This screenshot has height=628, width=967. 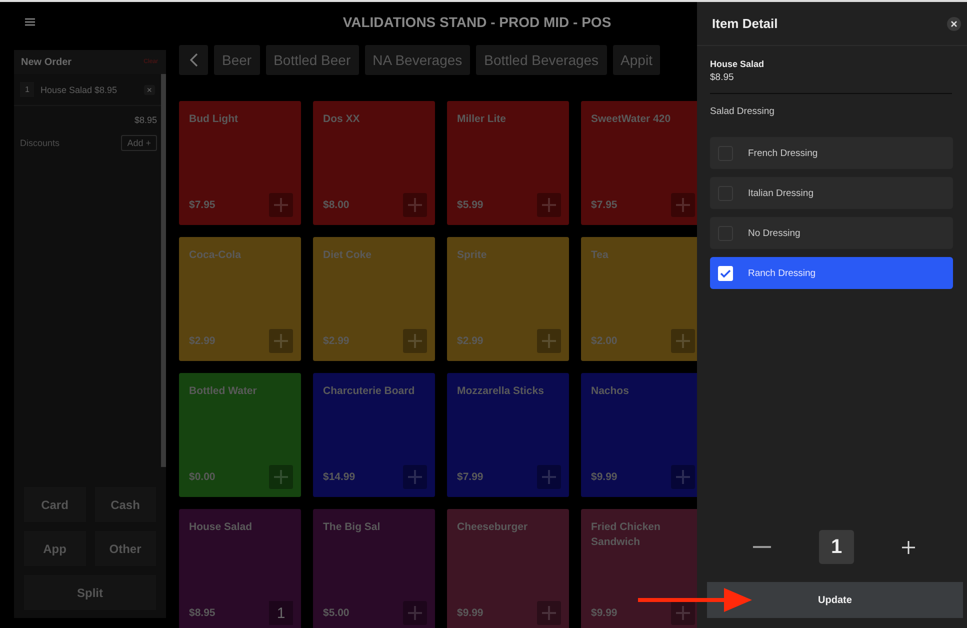 I want to click on minus-icon, so click(x=762, y=547).